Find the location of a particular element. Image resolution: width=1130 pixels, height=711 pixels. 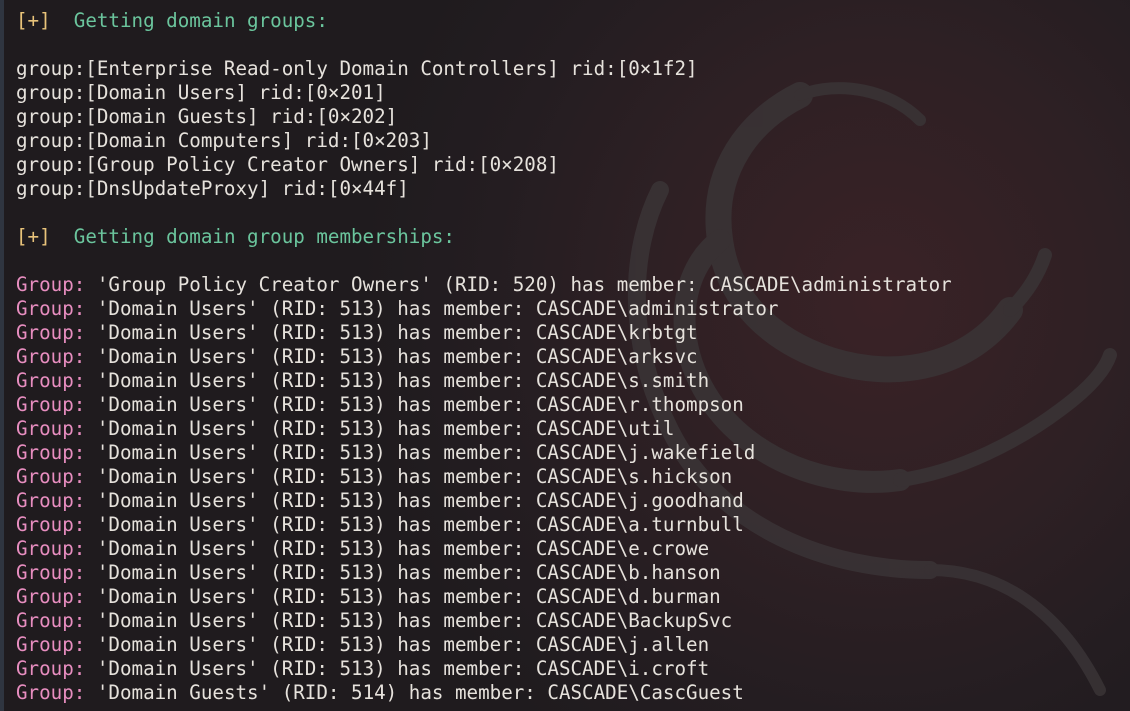

section-title: Getting domain group memberships: is located at coordinates (264, 236).